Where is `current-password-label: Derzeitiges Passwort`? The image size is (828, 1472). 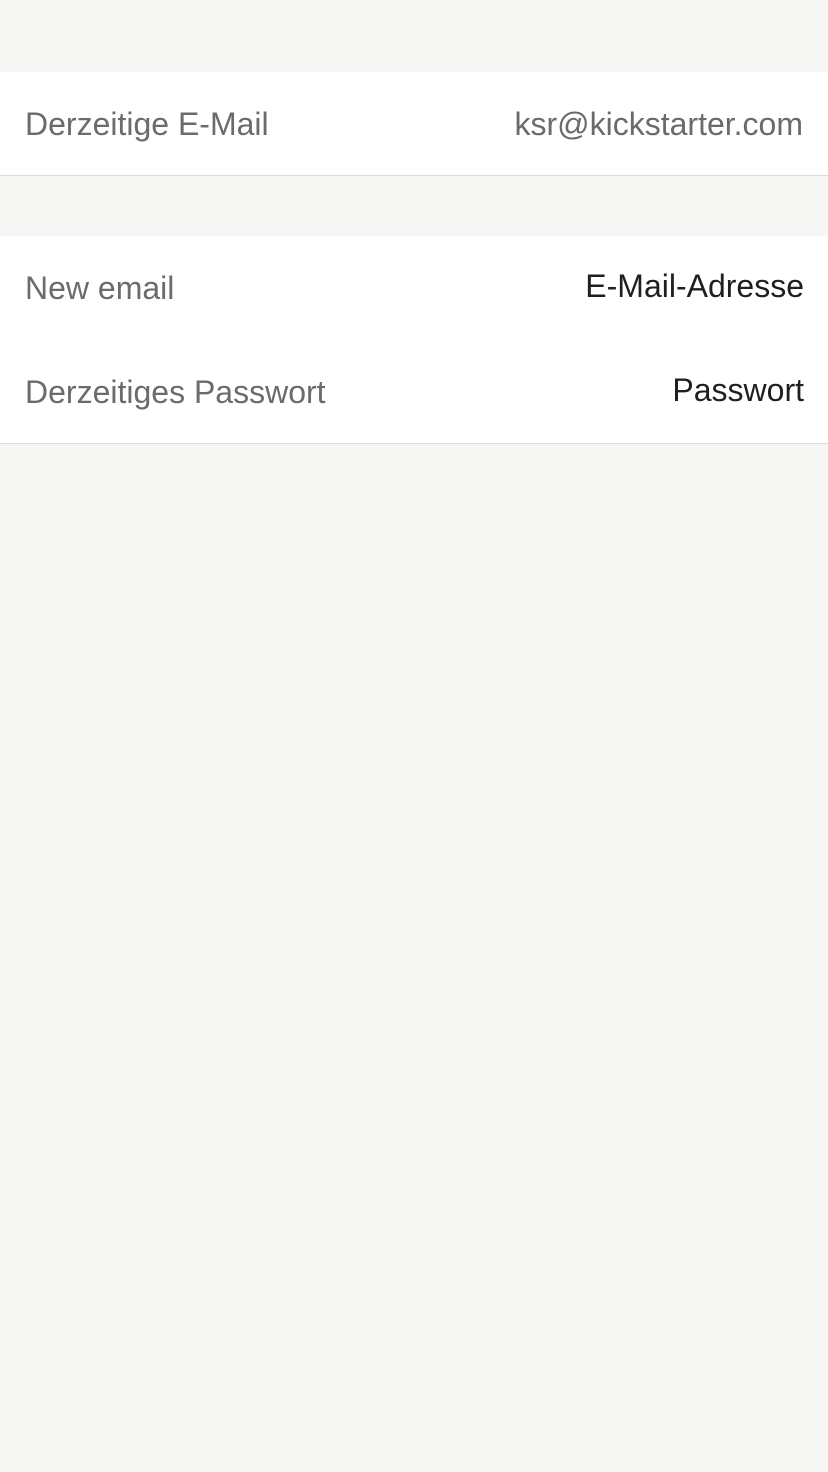
current-password-label: Derzeitiges Passwort is located at coordinates (175, 392).